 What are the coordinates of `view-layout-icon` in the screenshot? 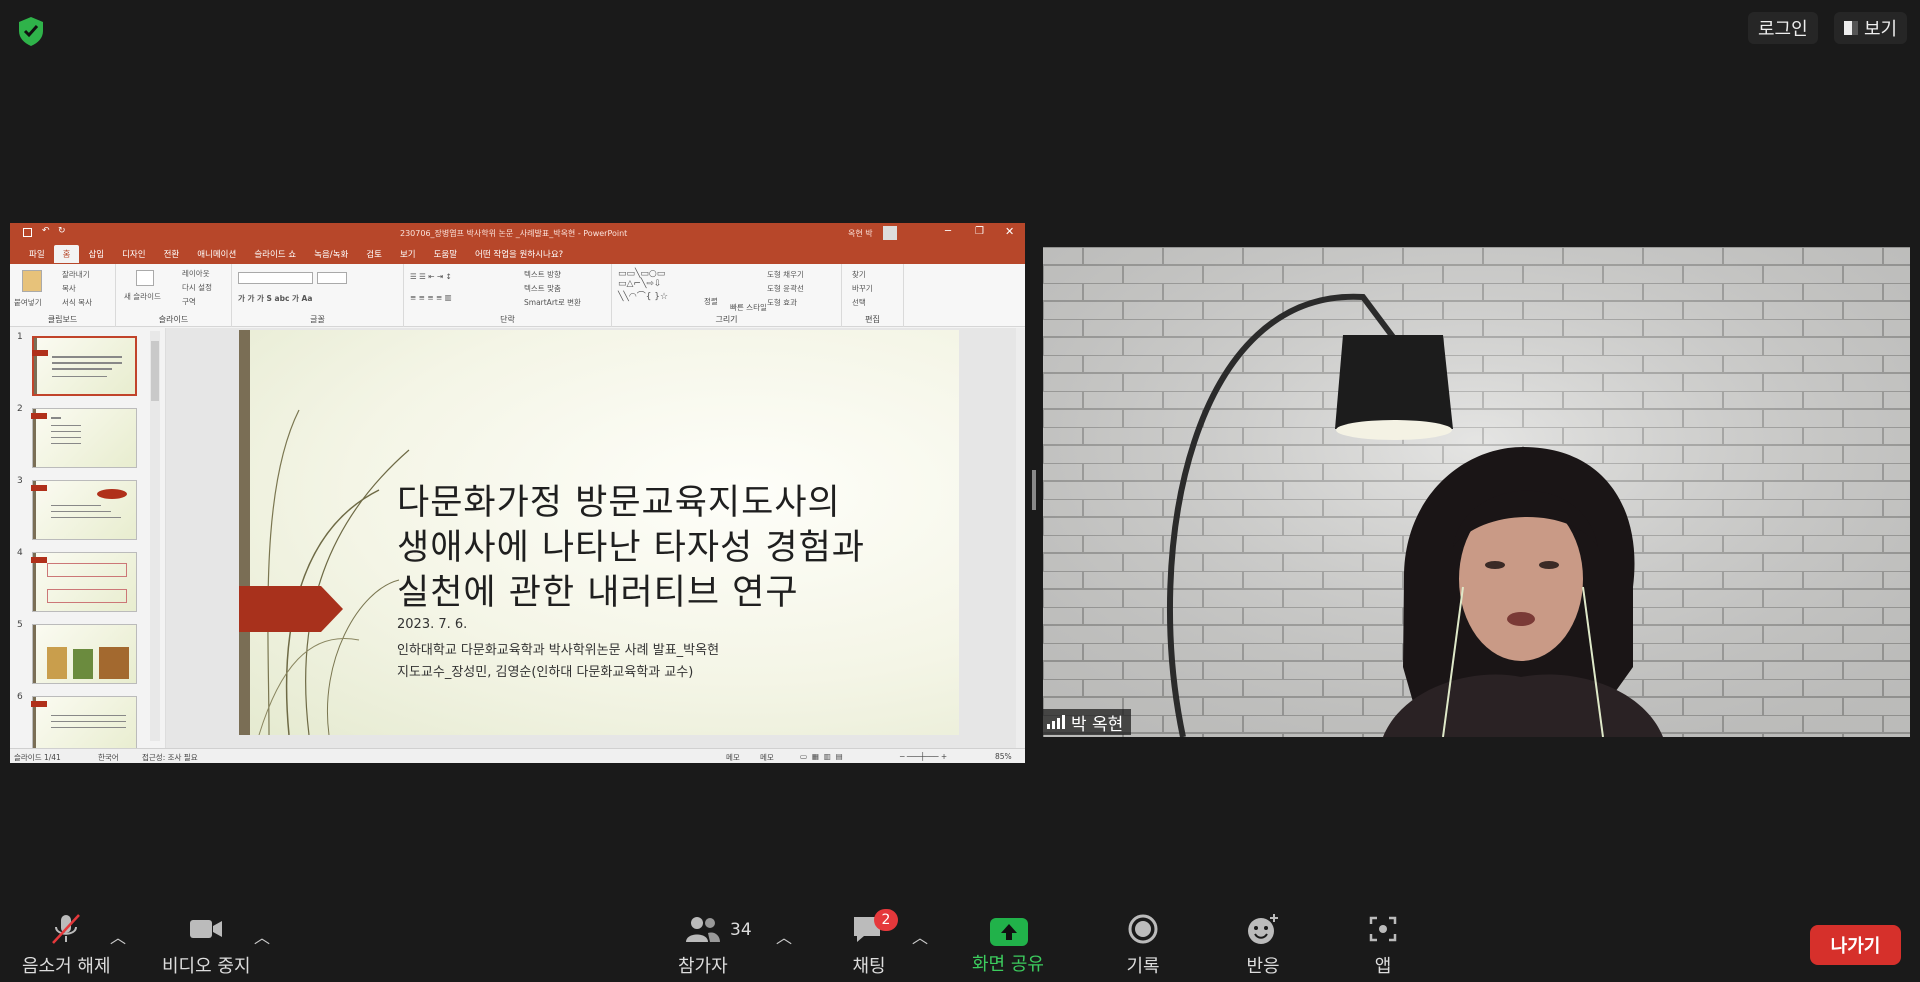 It's located at (1851, 28).